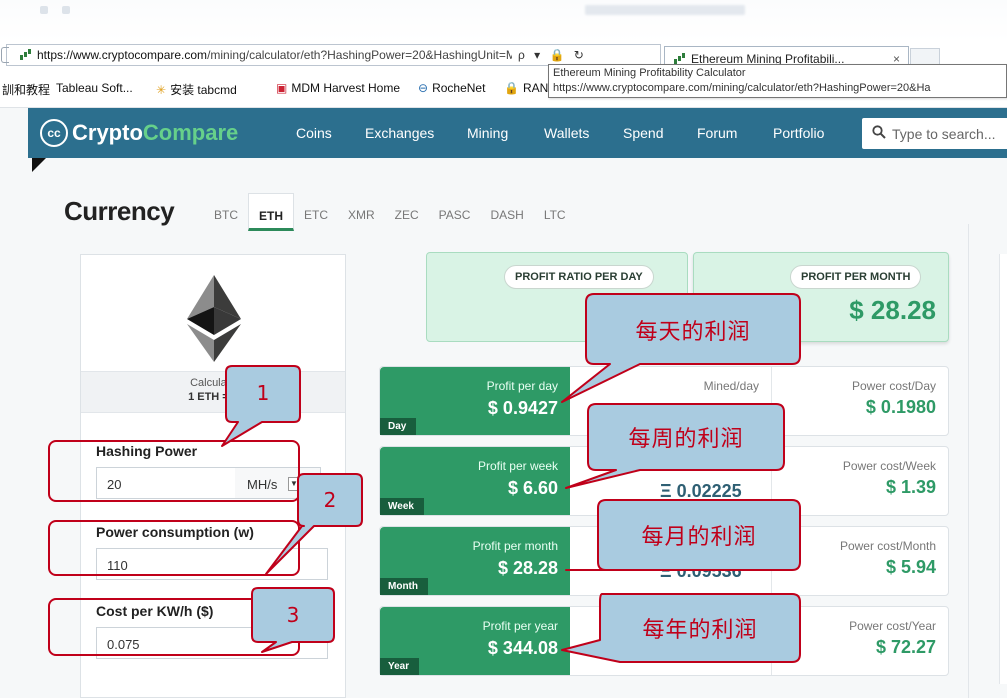  I want to click on profit-day-value: $ 0.9427, so click(522, 408).